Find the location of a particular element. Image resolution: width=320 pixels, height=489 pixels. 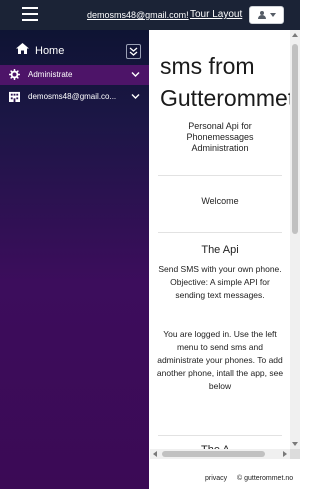

scroll-down-icon is located at coordinates (295, 444).